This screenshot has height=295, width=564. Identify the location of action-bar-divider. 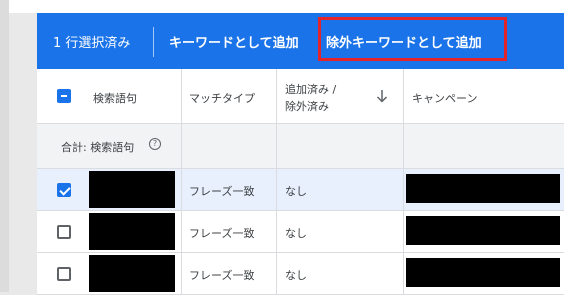
(153, 42).